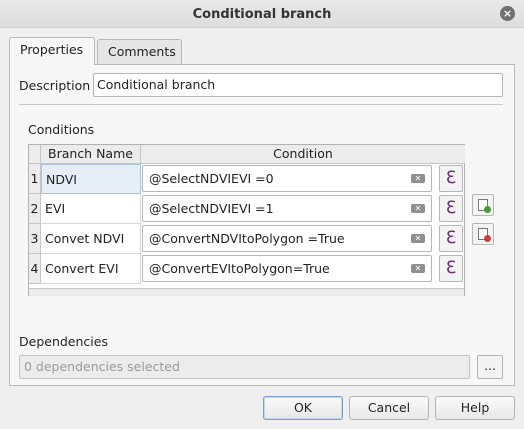 Image resolution: width=524 pixels, height=429 pixels. What do you see at coordinates (91, 209) in the screenshot?
I see `branch-name-cell: EVI` at bounding box center [91, 209].